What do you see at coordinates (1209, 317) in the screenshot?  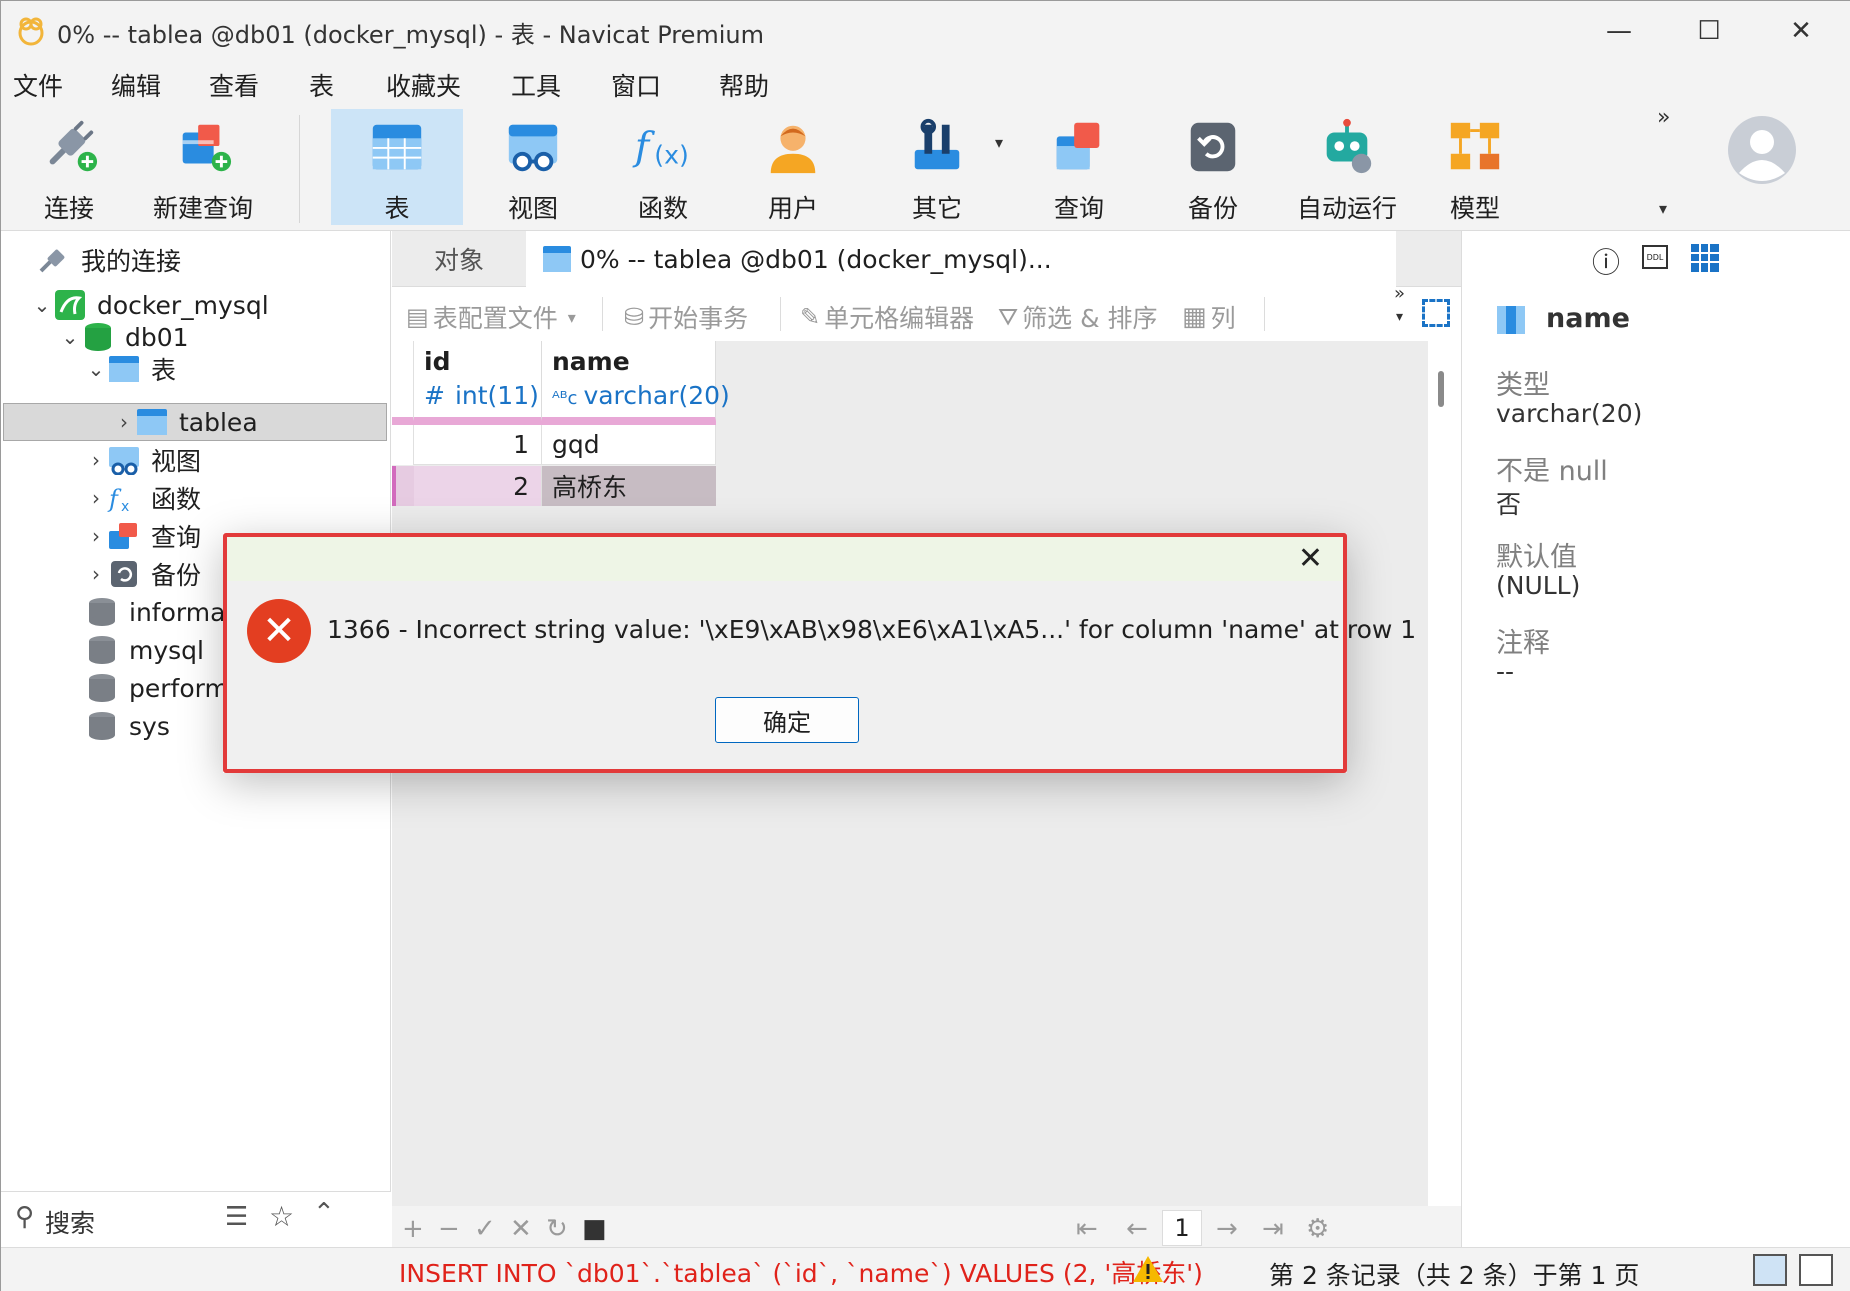 I see `columns-button: ▦ 列` at bounding box center [1209, 317].